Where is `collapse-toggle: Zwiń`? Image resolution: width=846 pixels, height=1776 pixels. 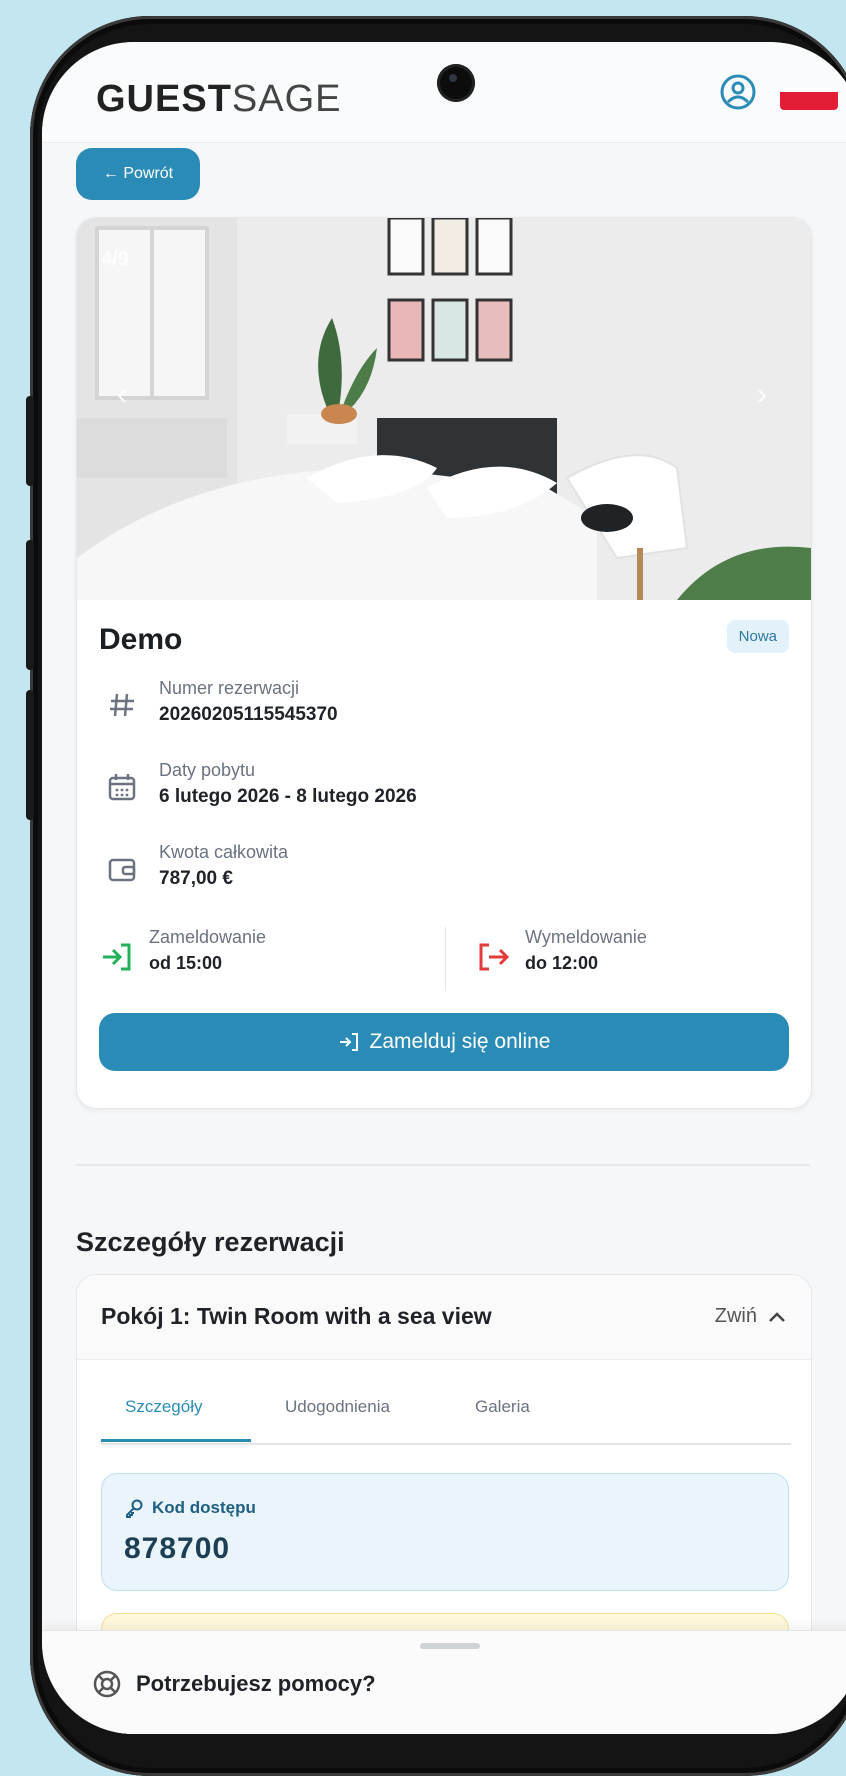 collapse-toggle: Zwiń is located at coordinates (751, 1316).